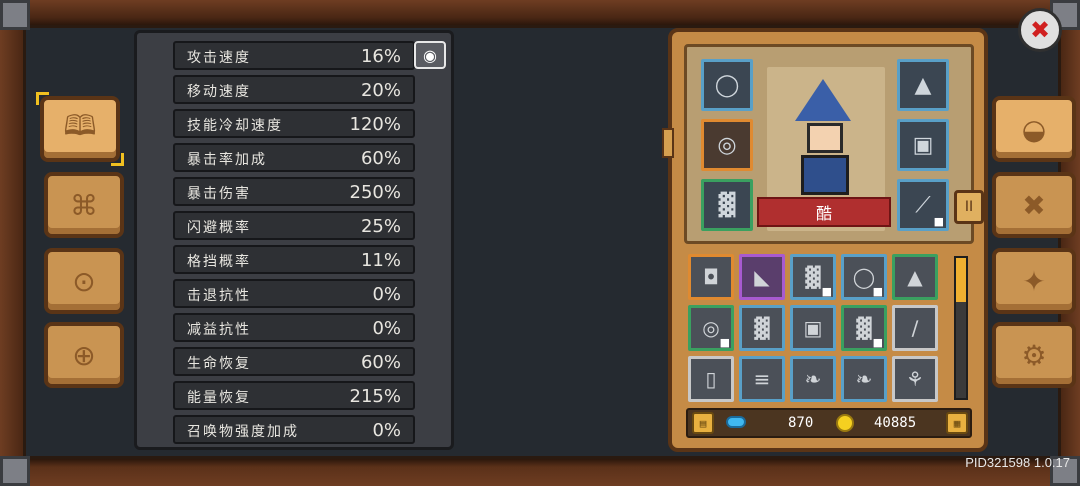 Image resolution: width=1080 pixels, height=486 pixels. I want to click on version-label: PID321598 1.0.17, so click(1017, 462).